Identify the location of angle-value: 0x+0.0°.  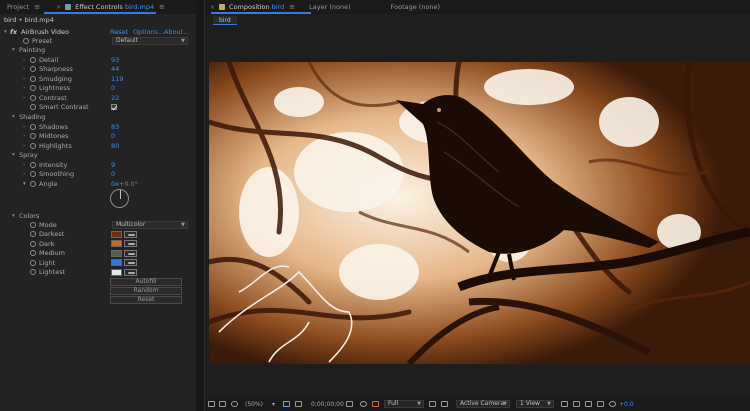
(124, 184).